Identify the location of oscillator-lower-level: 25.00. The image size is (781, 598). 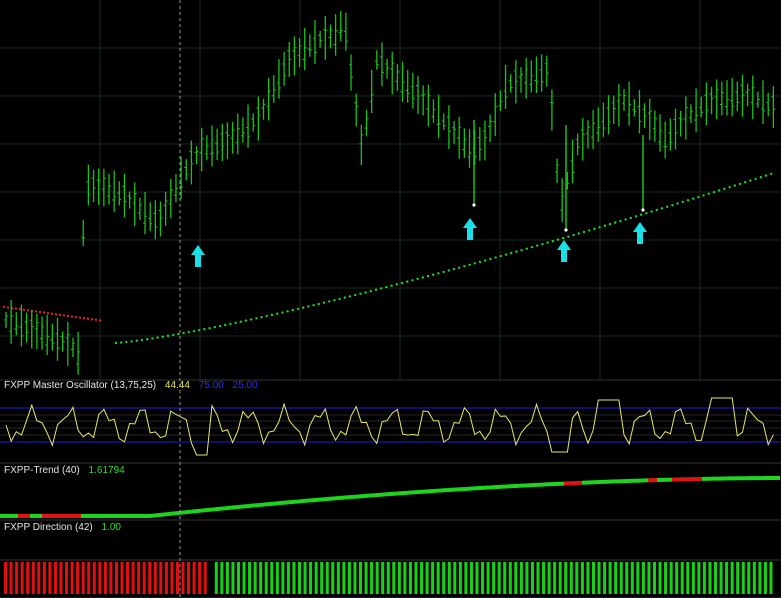
(245, 385).